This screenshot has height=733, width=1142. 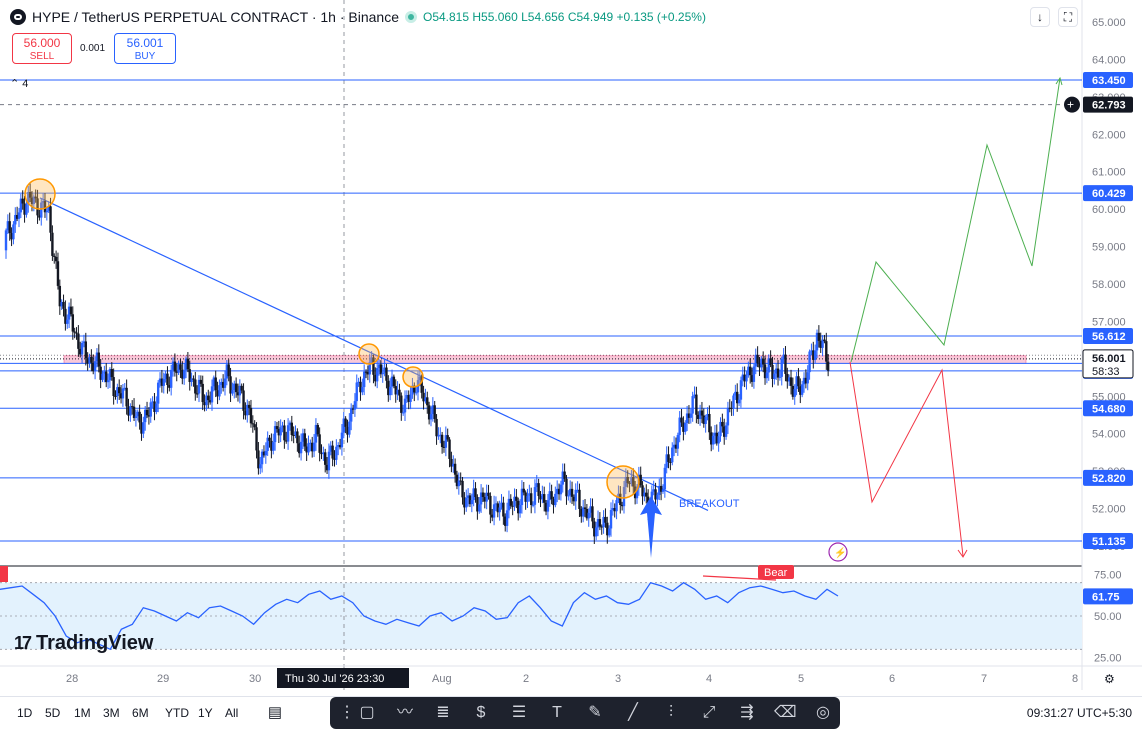 What do you see at coordinates (231, 713) in the screenshot?
I see `timeframe-all: All` at bounding box center [231, 713].